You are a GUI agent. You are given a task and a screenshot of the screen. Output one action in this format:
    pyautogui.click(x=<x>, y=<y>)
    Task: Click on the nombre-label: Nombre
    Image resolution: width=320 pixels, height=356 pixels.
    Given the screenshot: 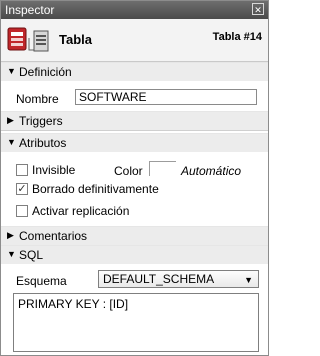 What is the action you would take?
    pyautogui.click(x=37, y=99)
    